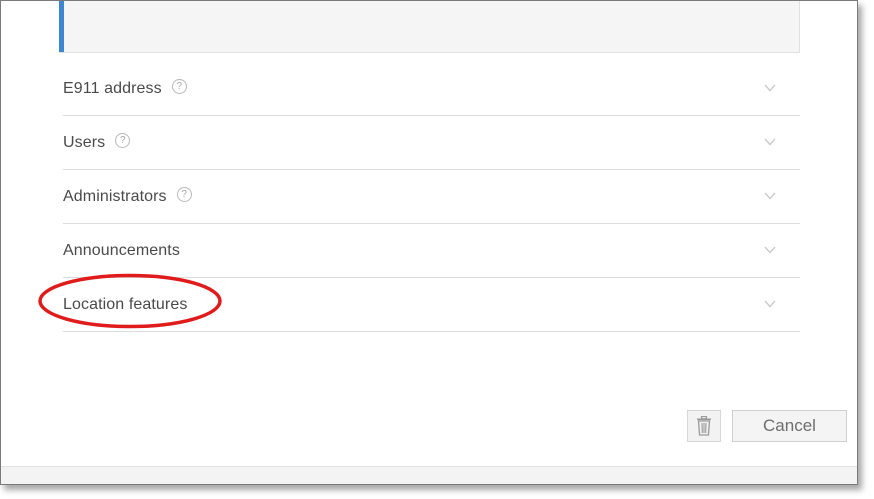 The width and height of the screenshot is (874, 499). I want to click on trash-icon, so click(704, 426).